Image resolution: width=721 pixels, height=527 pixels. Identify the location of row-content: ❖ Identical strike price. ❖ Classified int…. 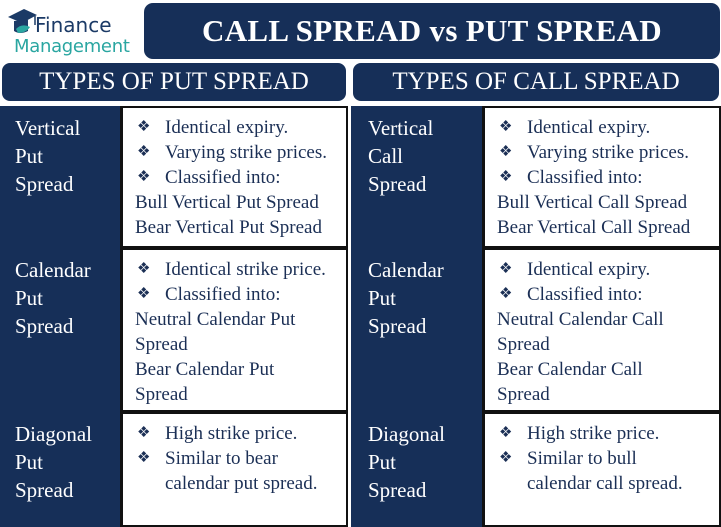
(234, 330).